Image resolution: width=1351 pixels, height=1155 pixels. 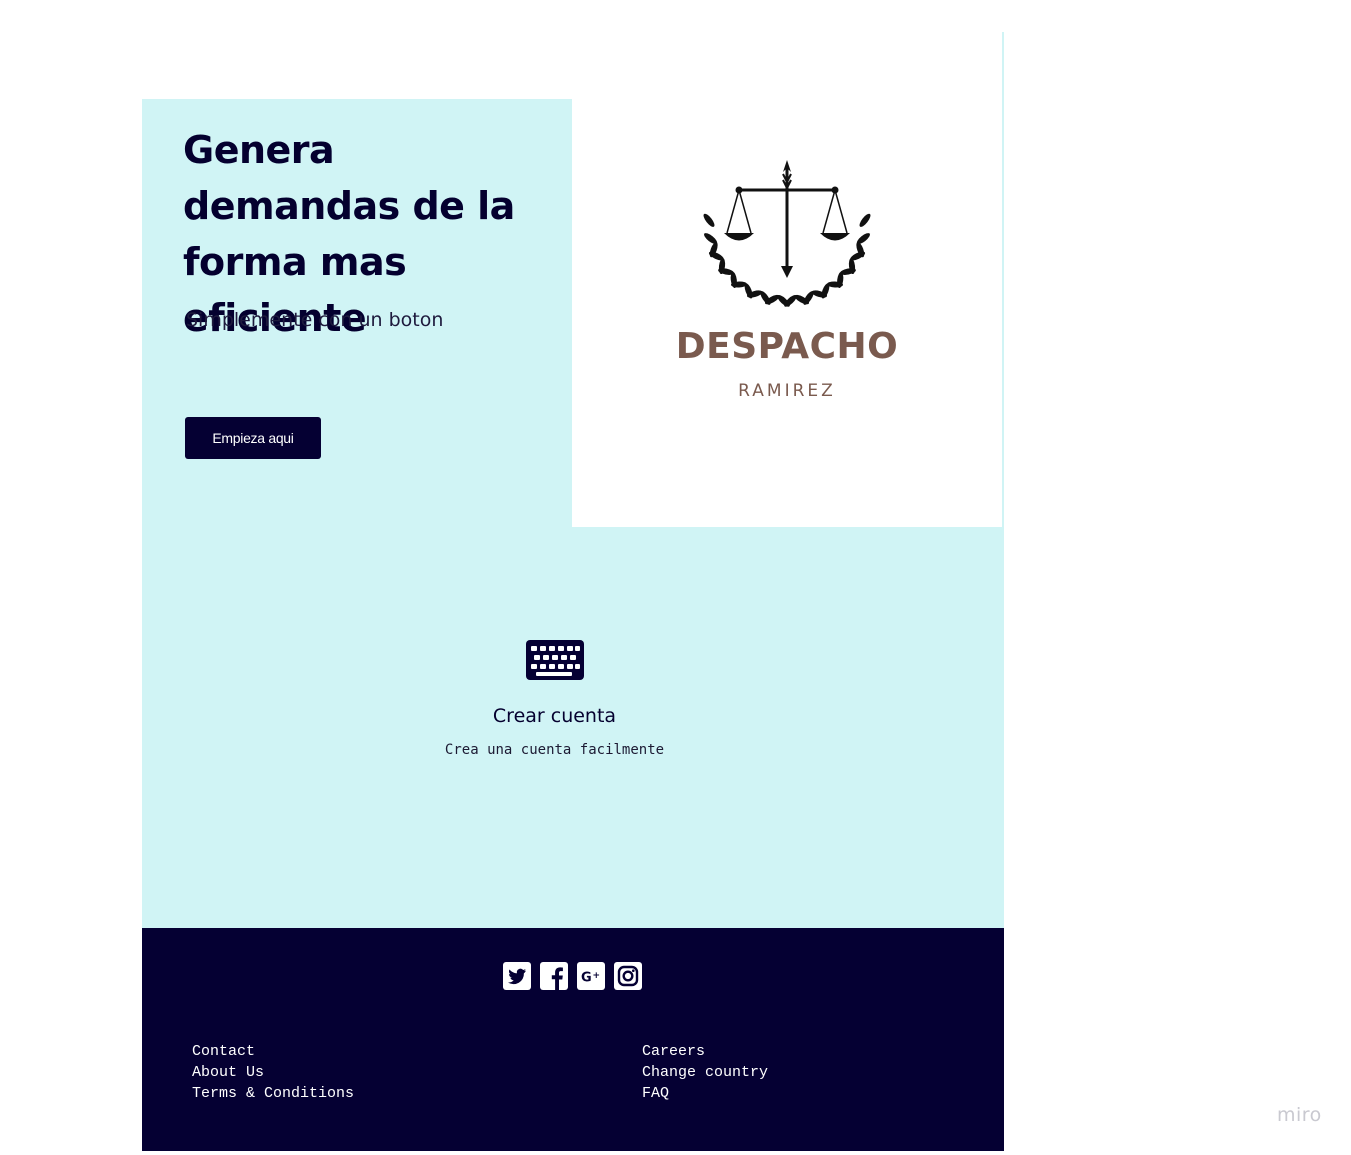 I want to click on about-us-link: About Us, so click(x=273, y=1072).